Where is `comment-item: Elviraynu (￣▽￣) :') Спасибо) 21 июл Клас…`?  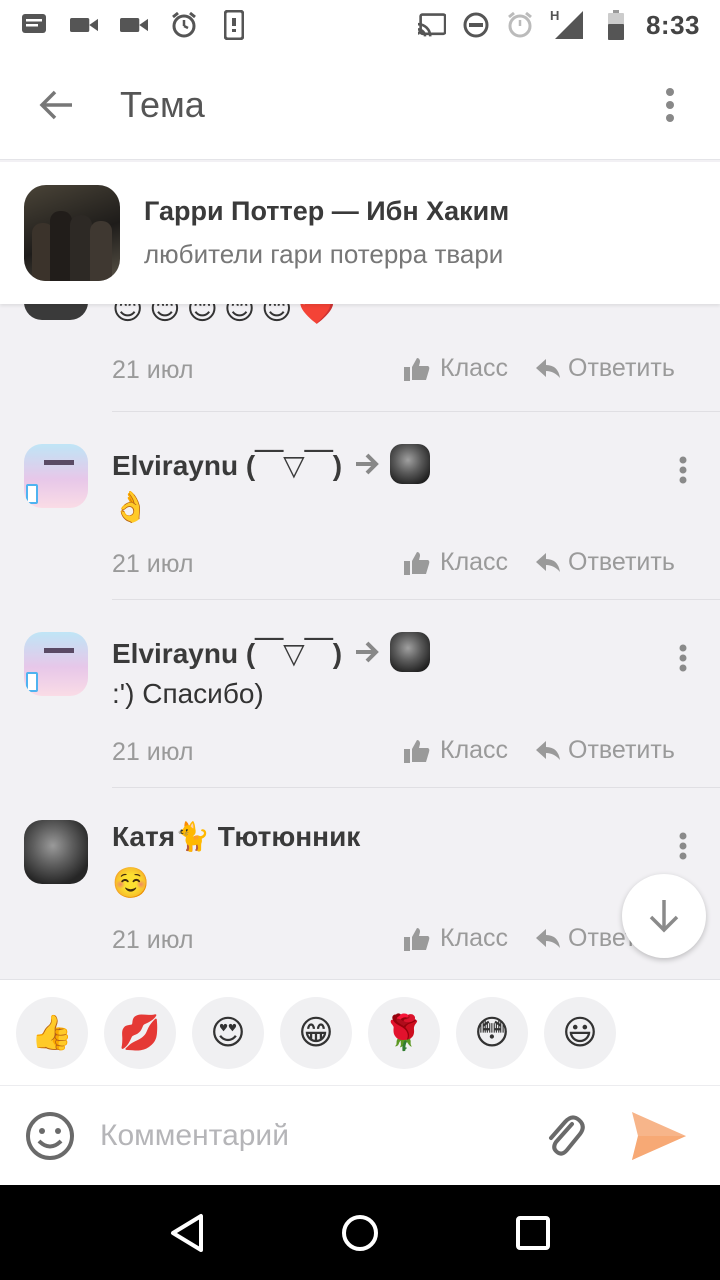 comment-item: Elviraynu (￣▽￣) :') Спасибо) 21 июл Клас… is located at coordinates (360, 694).